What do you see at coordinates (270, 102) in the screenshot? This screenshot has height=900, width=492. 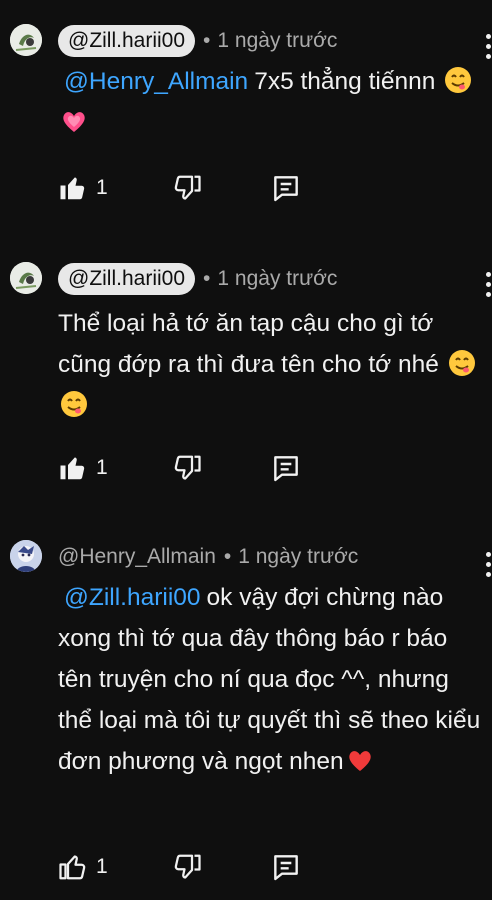 I see `comment-text: @Henry_Allmain 7x5 thẳng tiếnnn` at bounding box center [270, 102].